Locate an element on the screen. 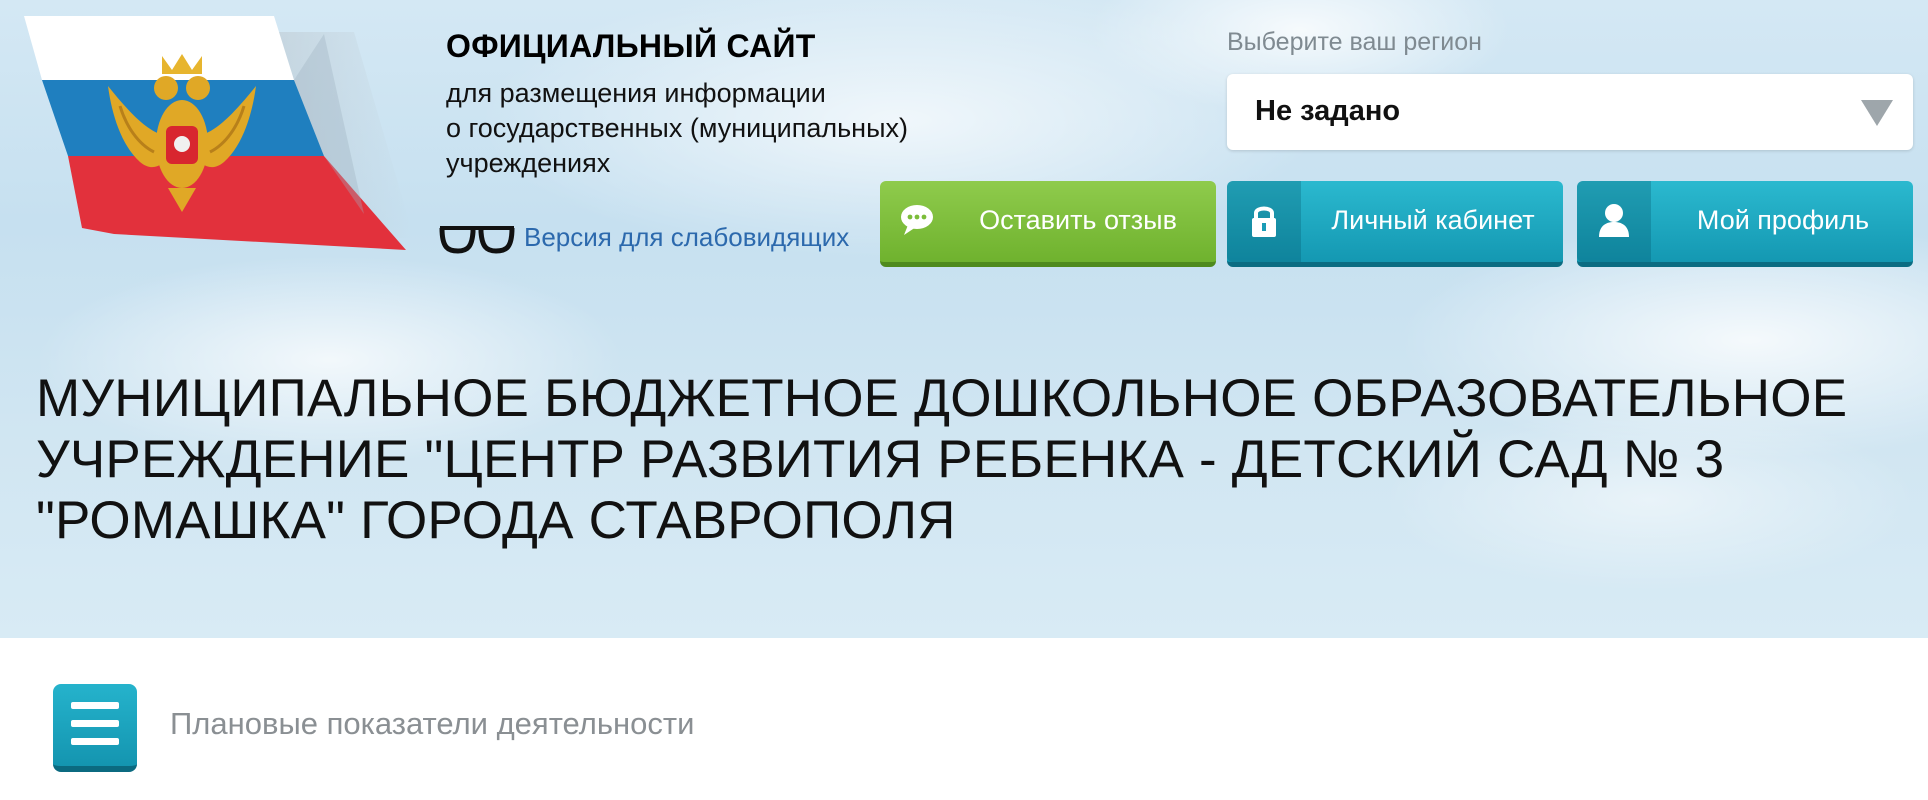 The image size is (1928, 800). speech-bubble-icon is located at coordinates (917, 220).